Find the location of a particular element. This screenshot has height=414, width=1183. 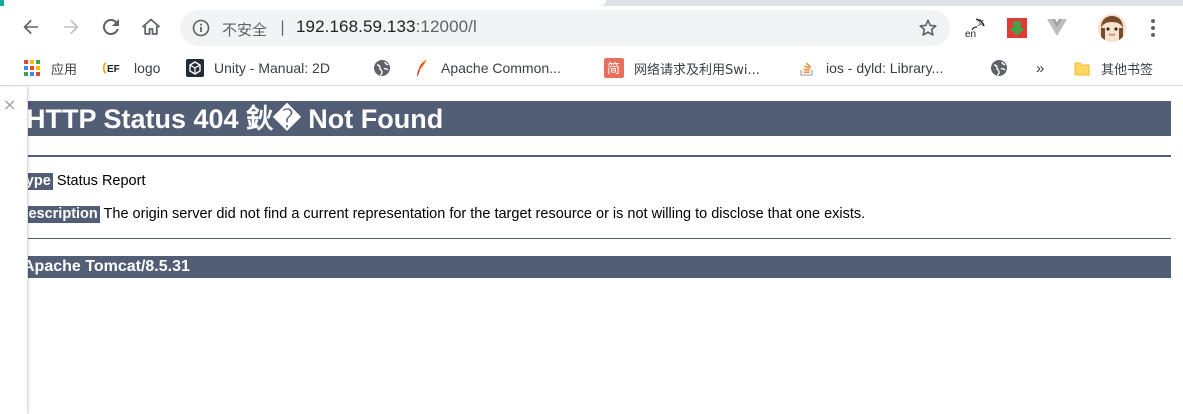

download-arrow-icon is located at coordinates (1017, 28).